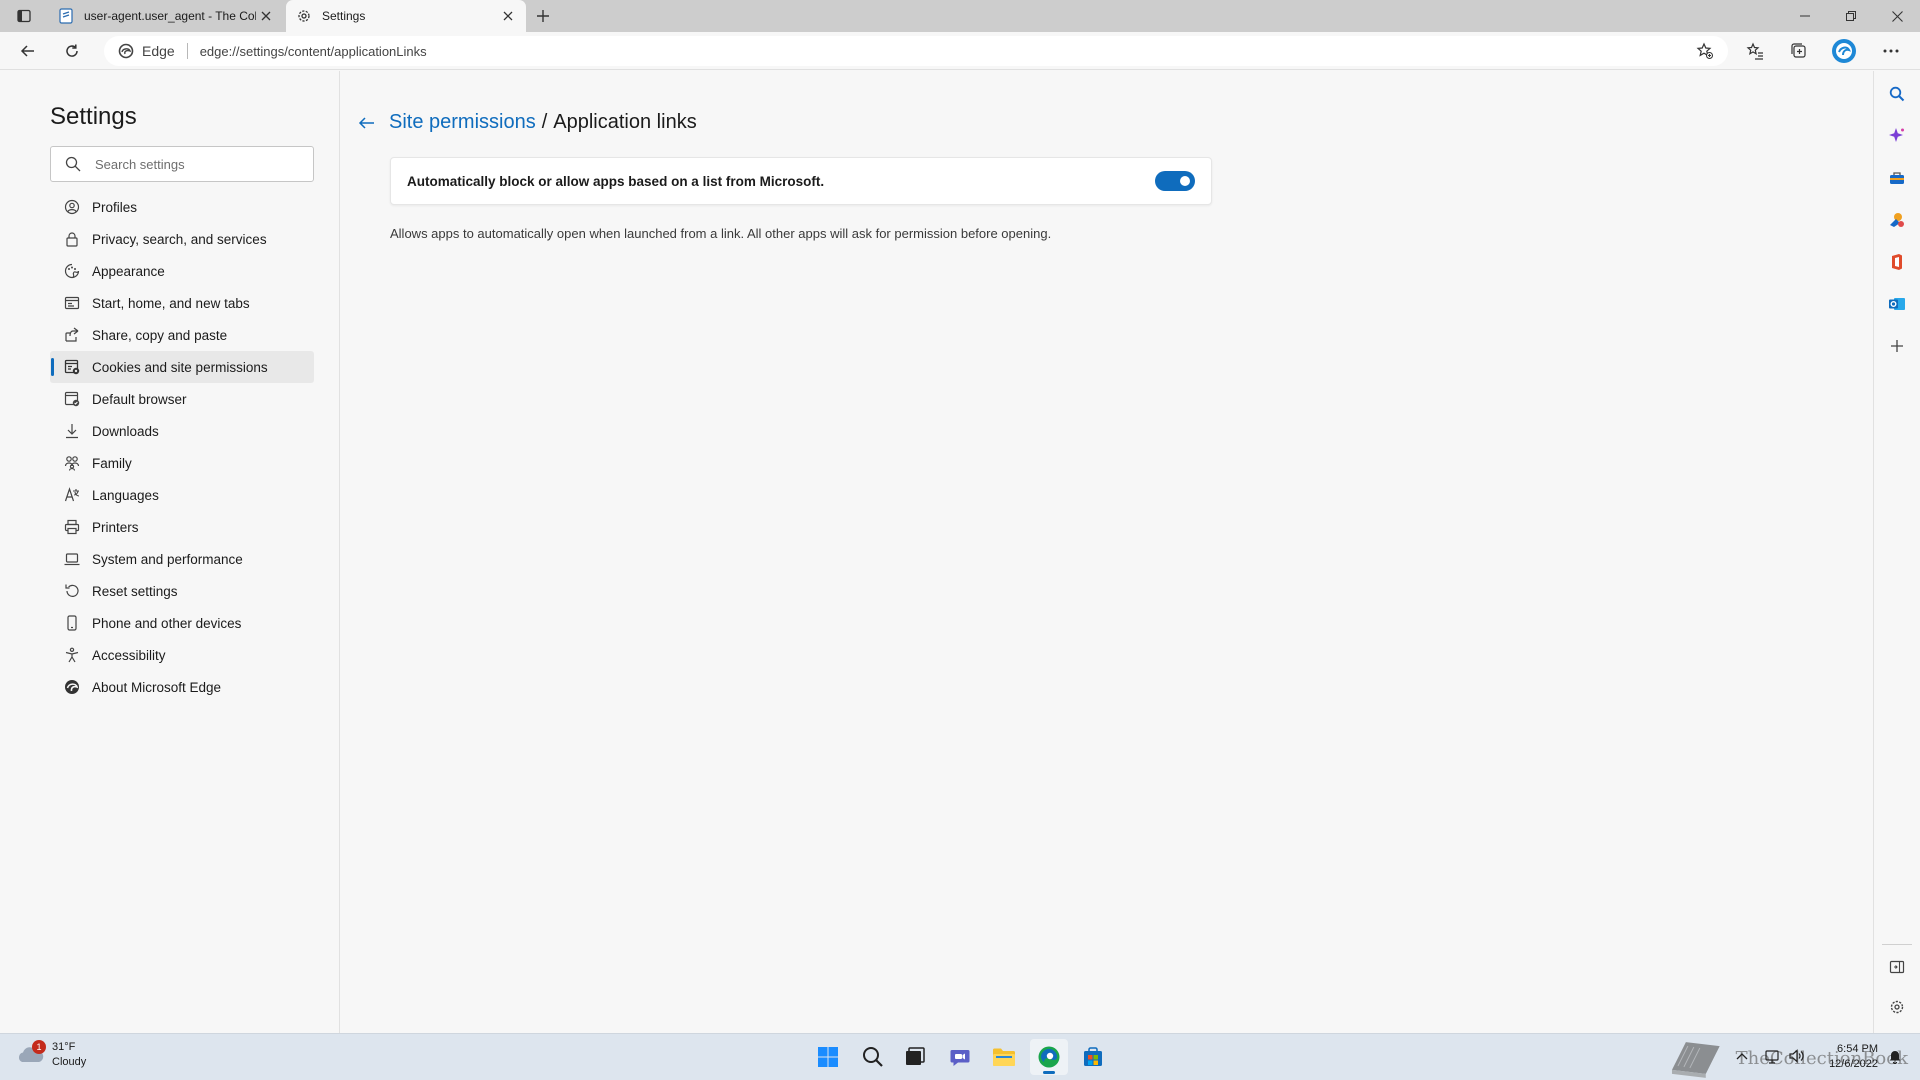  I want to click on nav-item-accessibility: Accessibility, so click(182, 655).